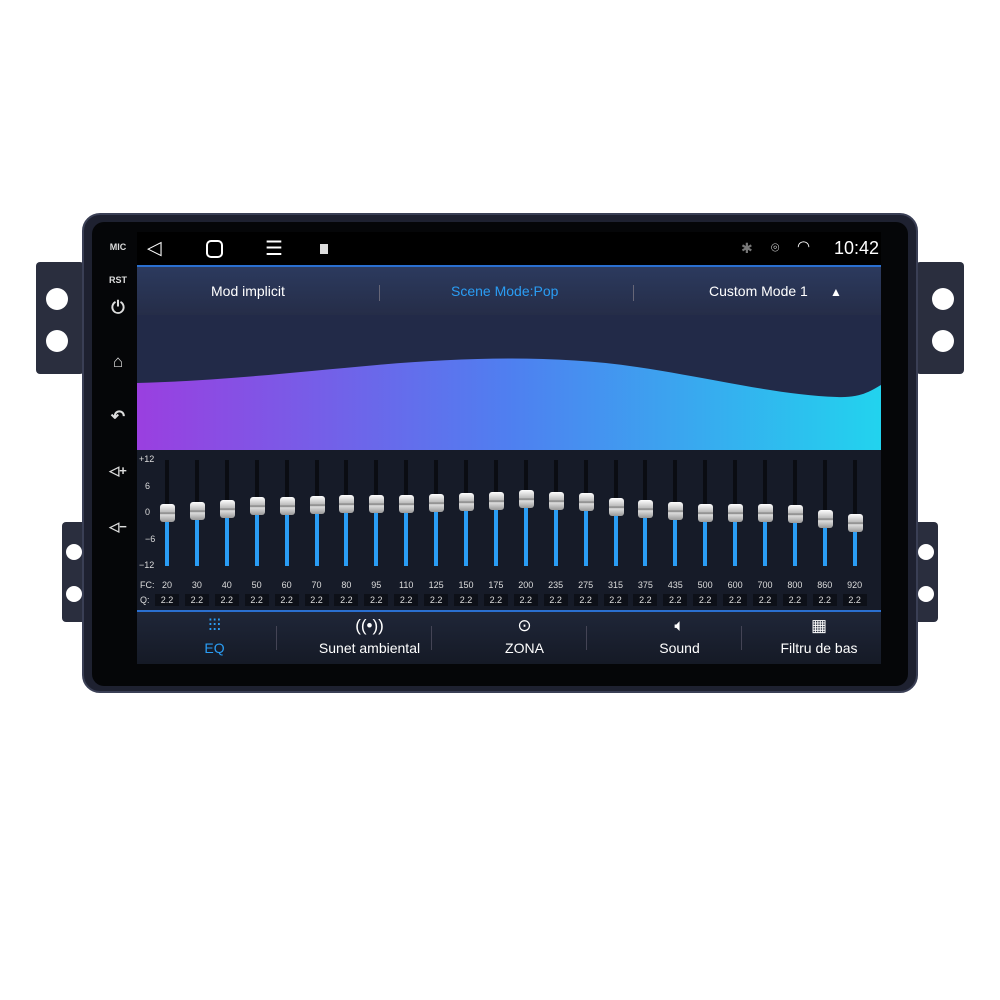 This screenshot has width=1000, height=1000. What do you see at coordinates (248, 291) in the screenshot?
I see `default-mode-button: Mod implicit` at bounding box center [248, 291].